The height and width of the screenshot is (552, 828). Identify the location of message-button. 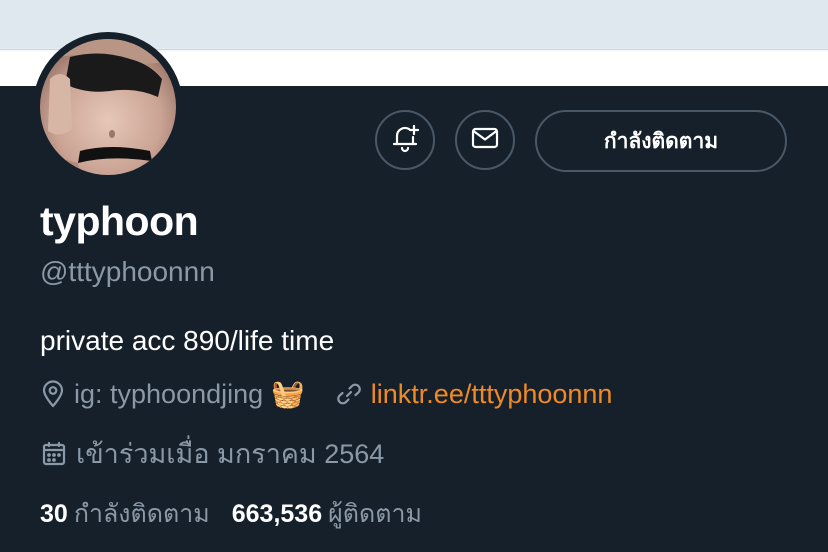
(485, 140).